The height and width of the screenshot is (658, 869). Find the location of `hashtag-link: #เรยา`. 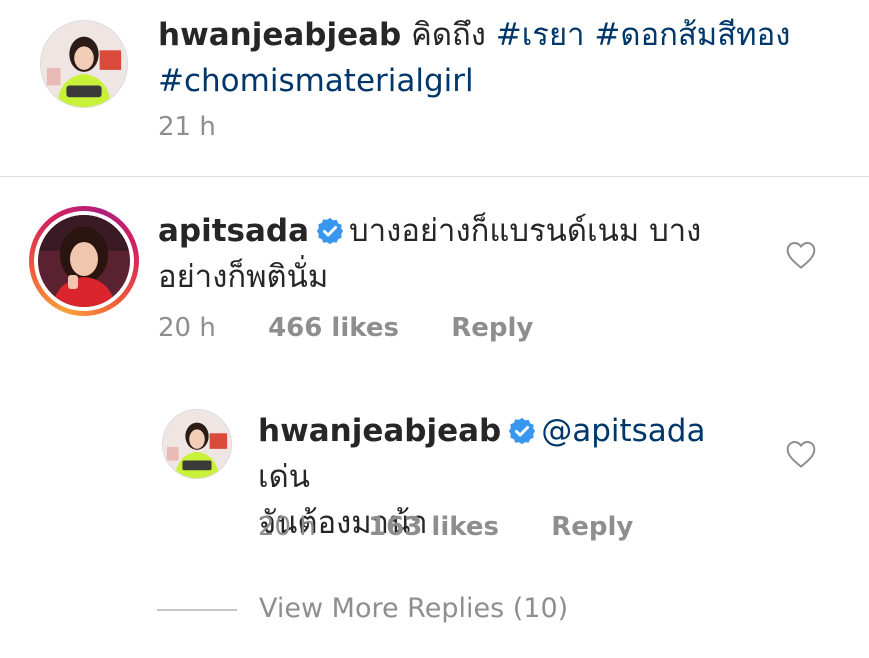

hashtag-link: #เรยา is located at coordinates (540, 35).